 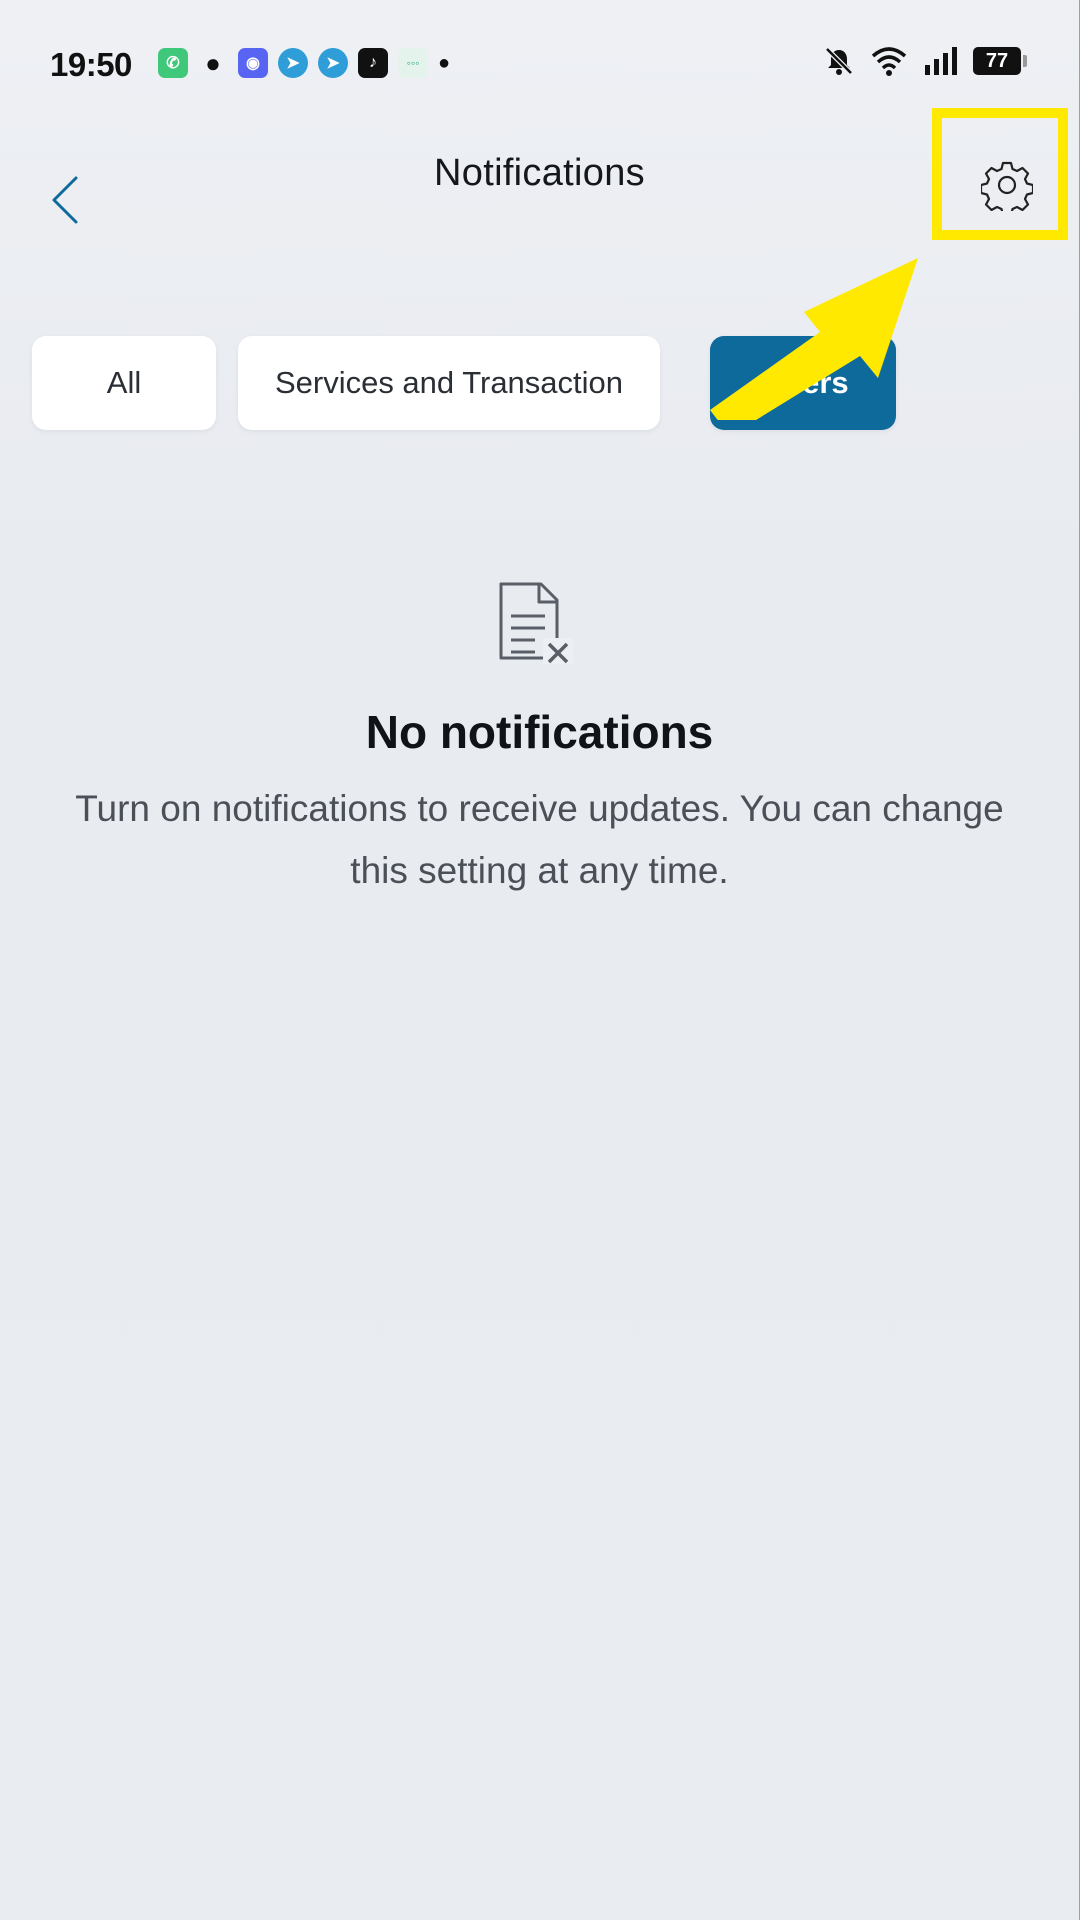 What do you see at coordinates (373, 63) in the screenshot?
I see `tiktok-icon: ♪` at bounding box center [373, 63].